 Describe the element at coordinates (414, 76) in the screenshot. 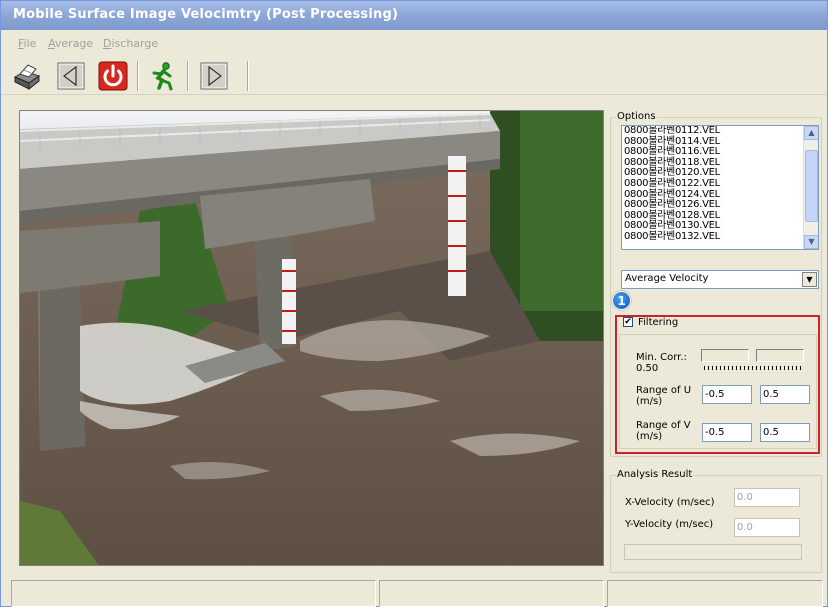

I see `toolbar` at that location.